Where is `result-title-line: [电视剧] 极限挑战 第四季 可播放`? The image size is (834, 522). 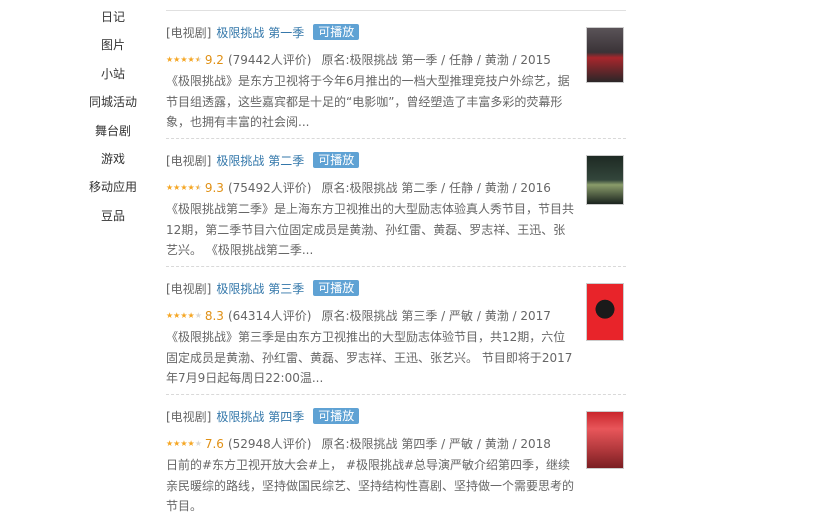
result-title-line: [电视剧] 极限挑战 第四季 可播放 is located at coordinates (263, 417).